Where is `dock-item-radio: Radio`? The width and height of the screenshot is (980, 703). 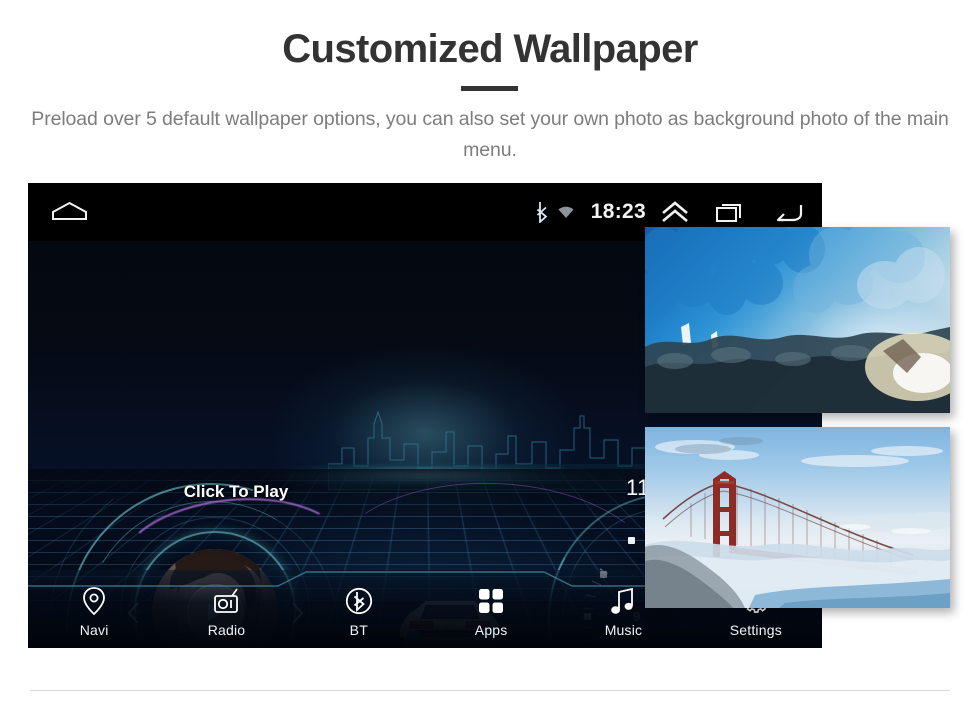 dock-item-radio: Radio is located at coordinates (226, 614).